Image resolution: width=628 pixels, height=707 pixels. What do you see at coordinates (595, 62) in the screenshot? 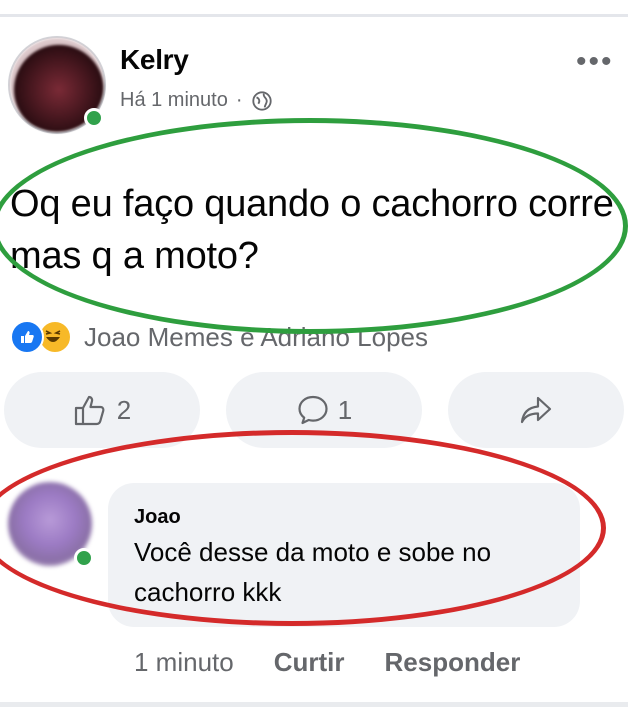
I see `more-options-icon: •••` at bounding box center [595, 62].